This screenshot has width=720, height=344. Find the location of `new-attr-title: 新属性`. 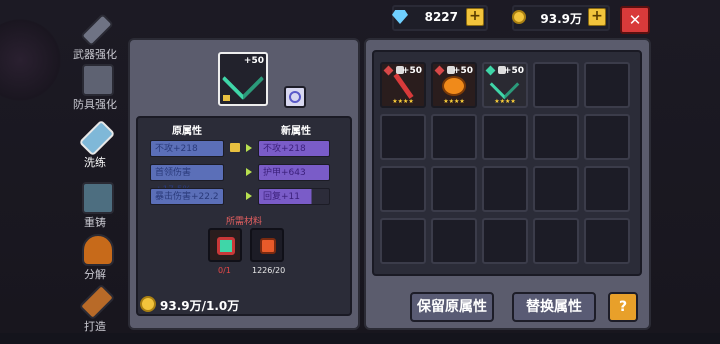

new-attr-title: 新属性 is located at coordinates (296, 131).